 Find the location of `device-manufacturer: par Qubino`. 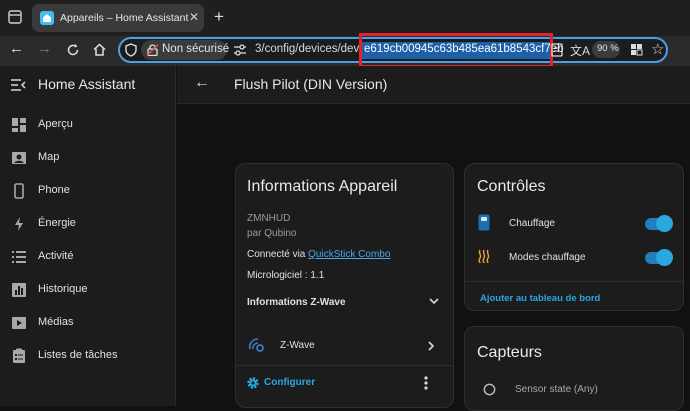

device-manufacturer: par Qubino is located at coordinates (272, 233).